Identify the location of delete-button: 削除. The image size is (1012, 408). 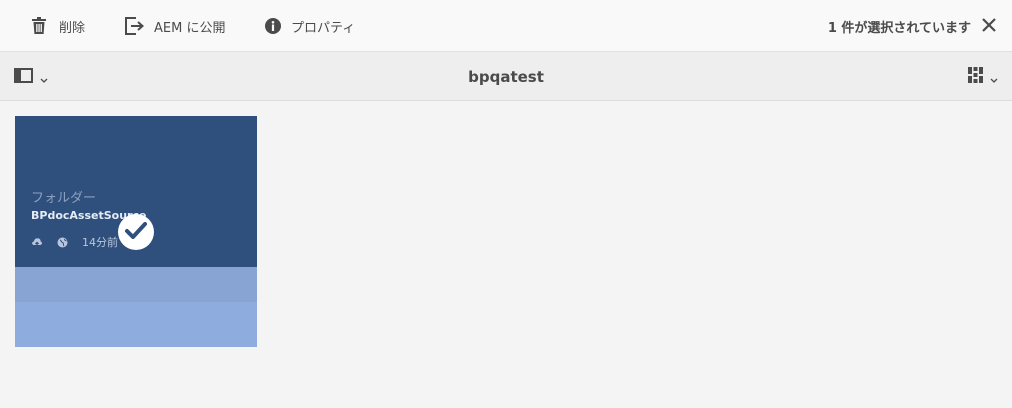
(58, 26).